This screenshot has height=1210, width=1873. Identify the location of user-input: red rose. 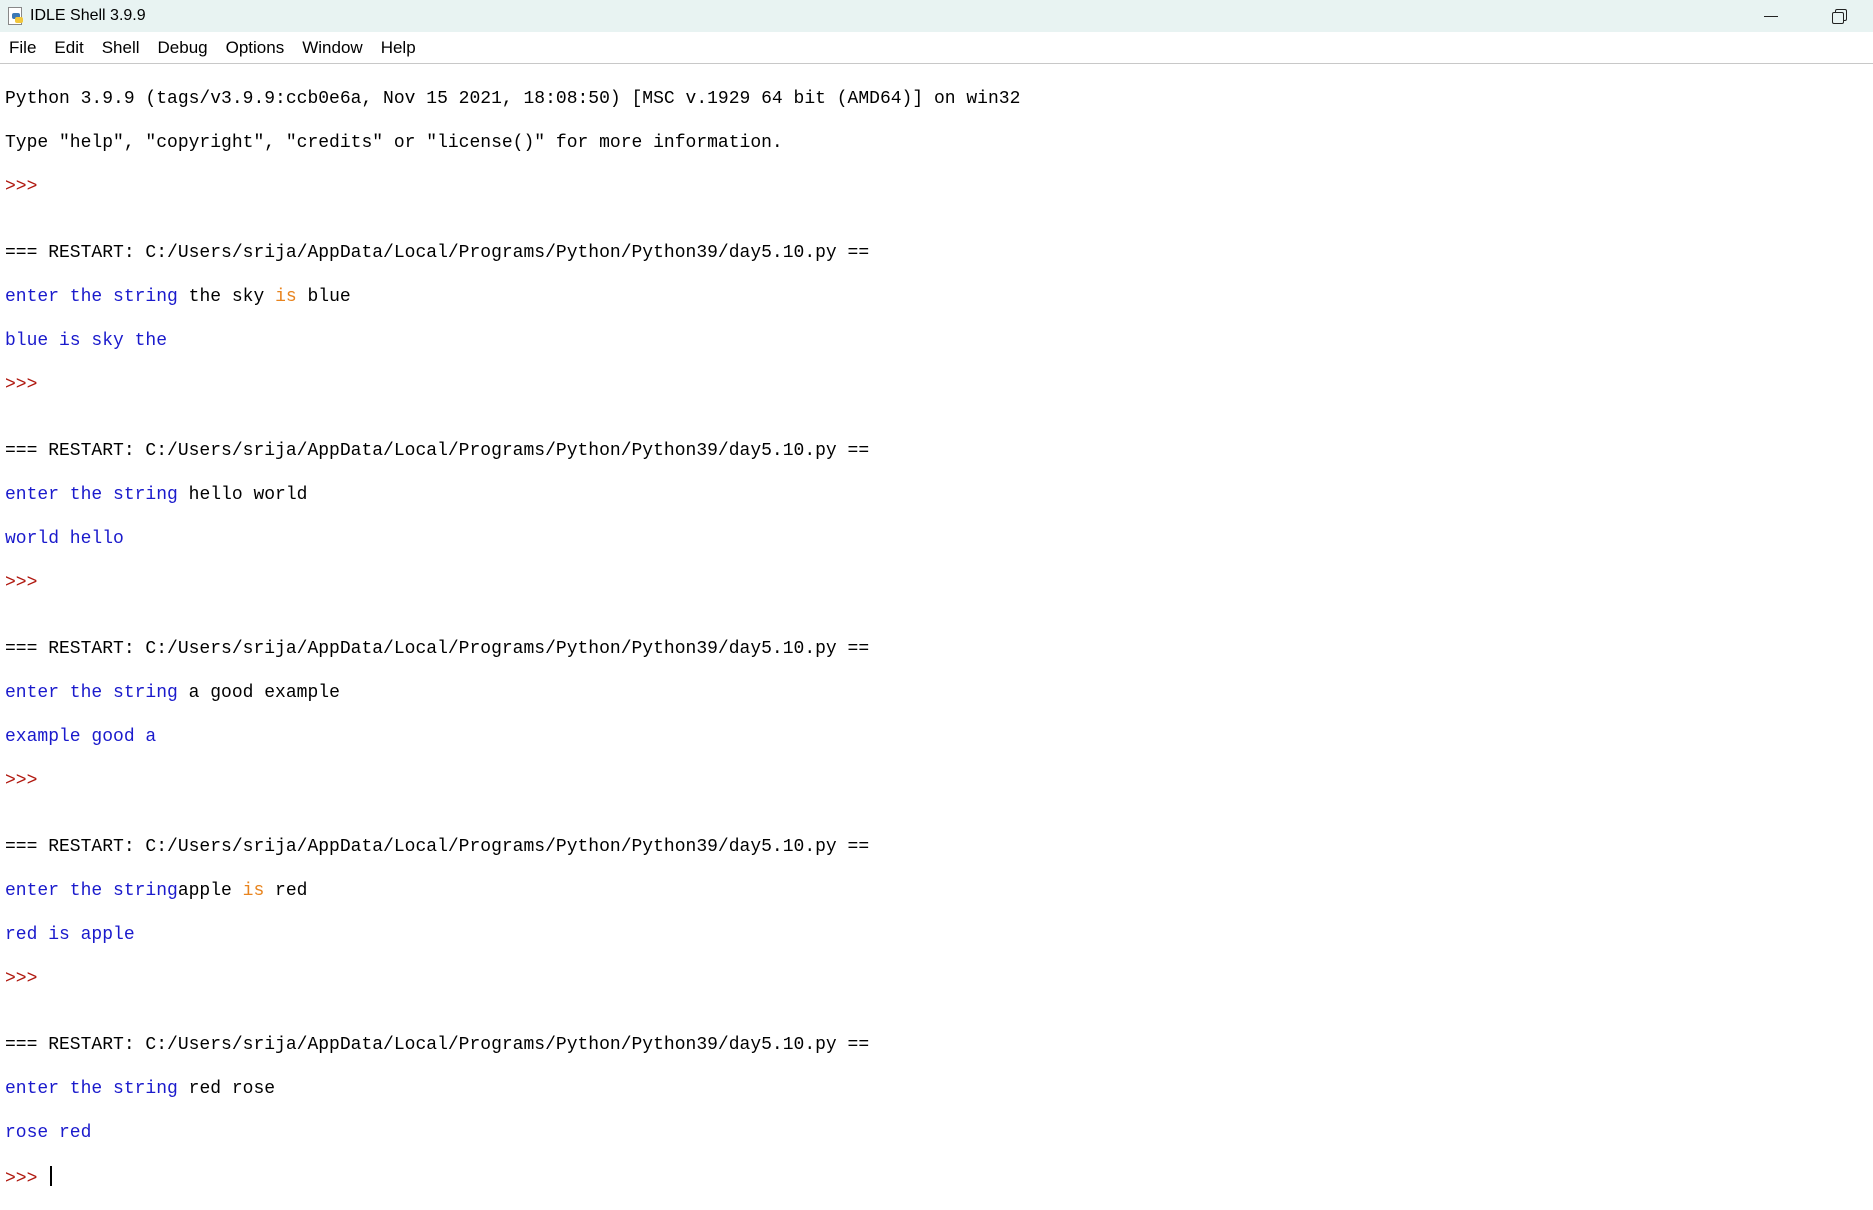
(232, 1089).